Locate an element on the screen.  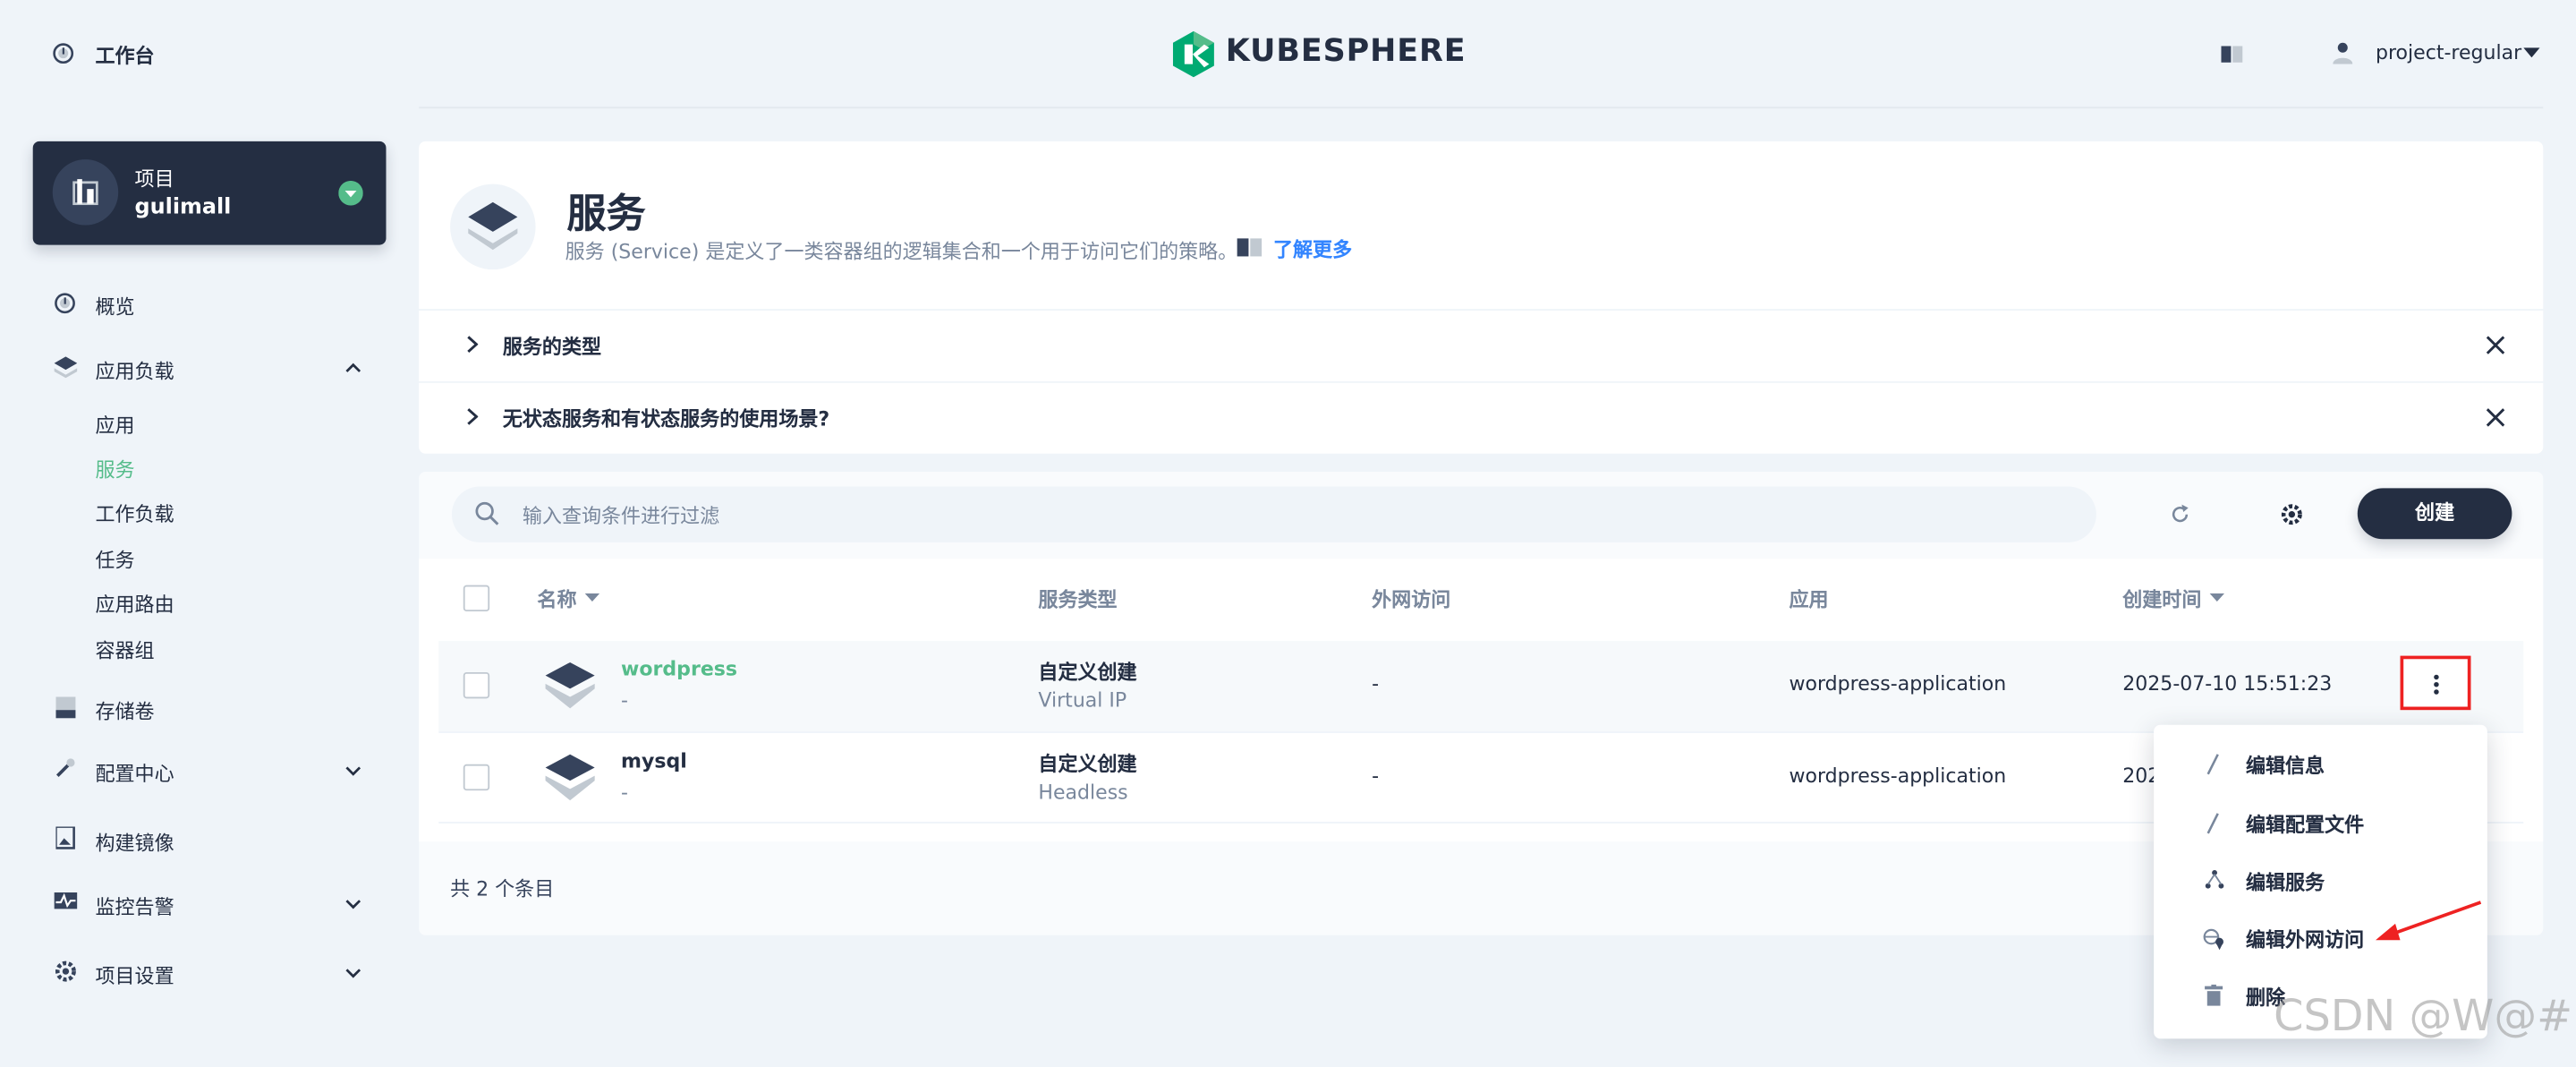
sidebar-item-overview: 概览 is located at coordinates (217, 305).